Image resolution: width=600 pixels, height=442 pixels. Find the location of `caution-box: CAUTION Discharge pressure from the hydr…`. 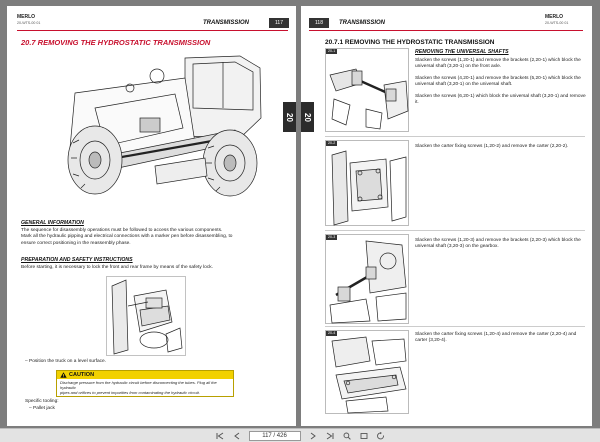

caution-box: CAUTION Discharge pressure from the hydr… is located at coordinates (145, 383).